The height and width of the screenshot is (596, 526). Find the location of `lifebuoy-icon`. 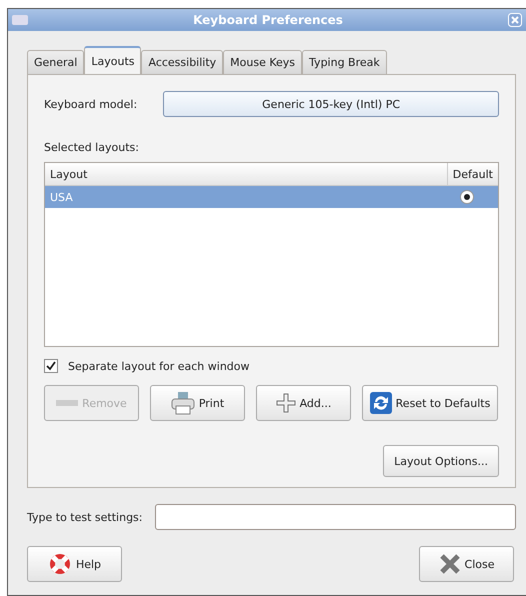

lifebuoy-icon is located at coordinates (60, 564).